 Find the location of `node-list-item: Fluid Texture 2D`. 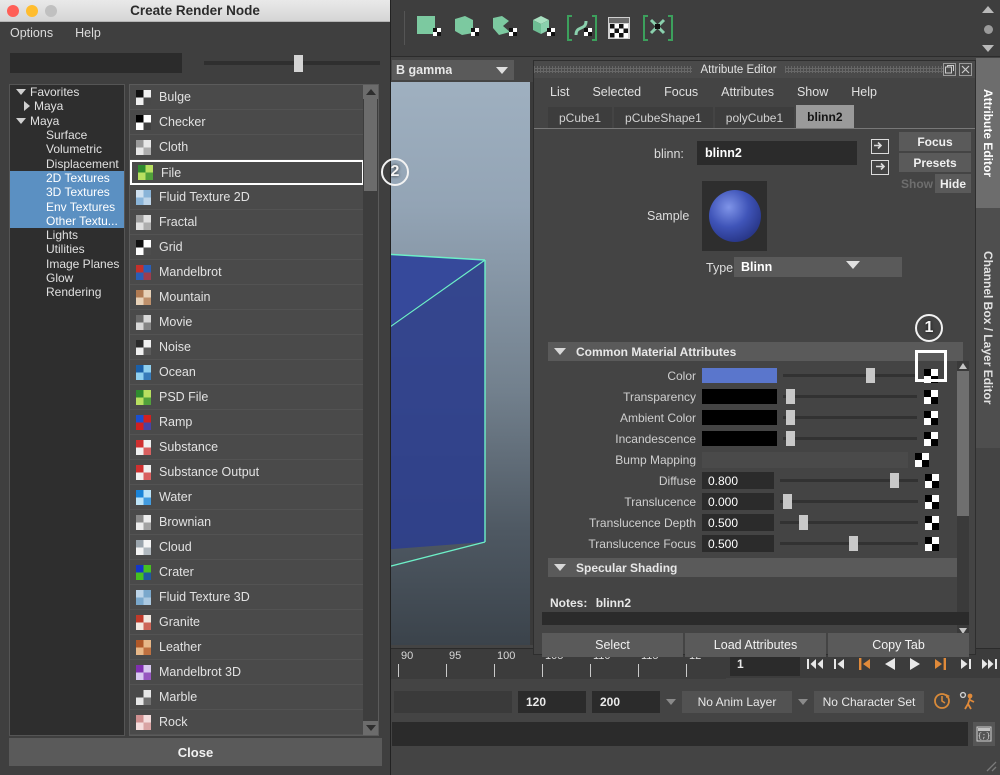

node-list-item: Fluid Texture 2D is located at coordinates (247, 197).